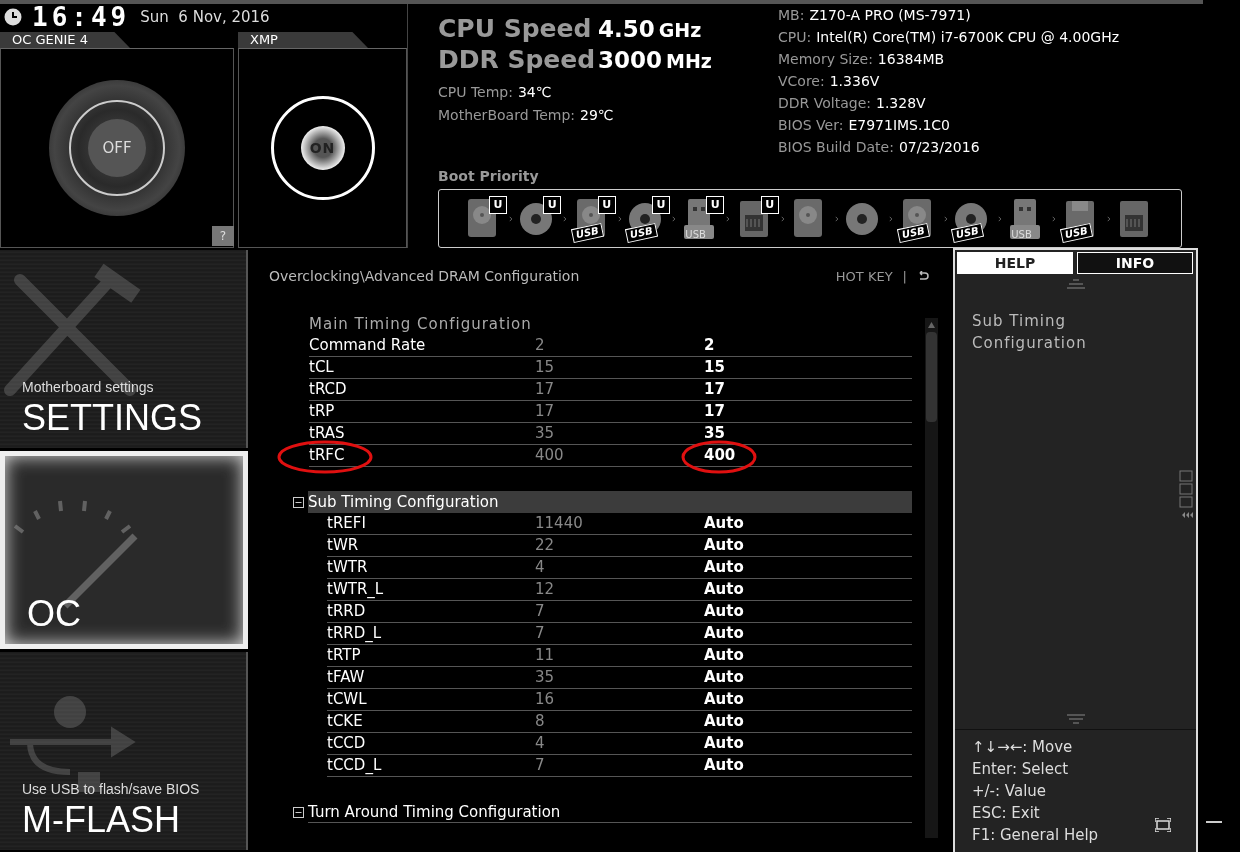 Image resolution: width=1240 pixels, height=852 pixels. I want to click on tile-subtitle: Use USB to flash/save BIOS, so click(111, 789).